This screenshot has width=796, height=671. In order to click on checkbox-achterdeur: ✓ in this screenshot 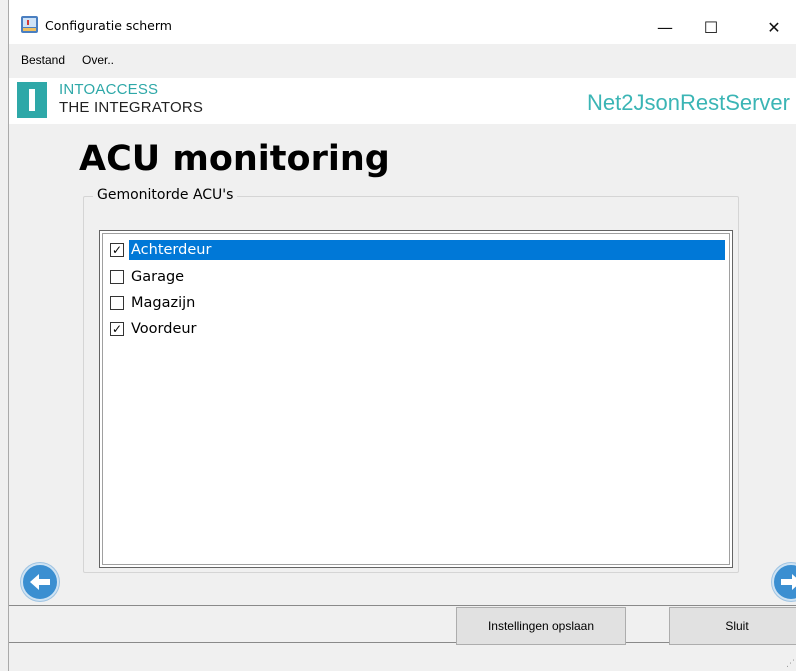, I will do `click(117, 250)`.